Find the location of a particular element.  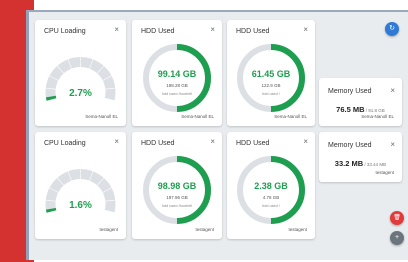

donut-total-label: 198.28 GB is located at coordinates (177, 85).